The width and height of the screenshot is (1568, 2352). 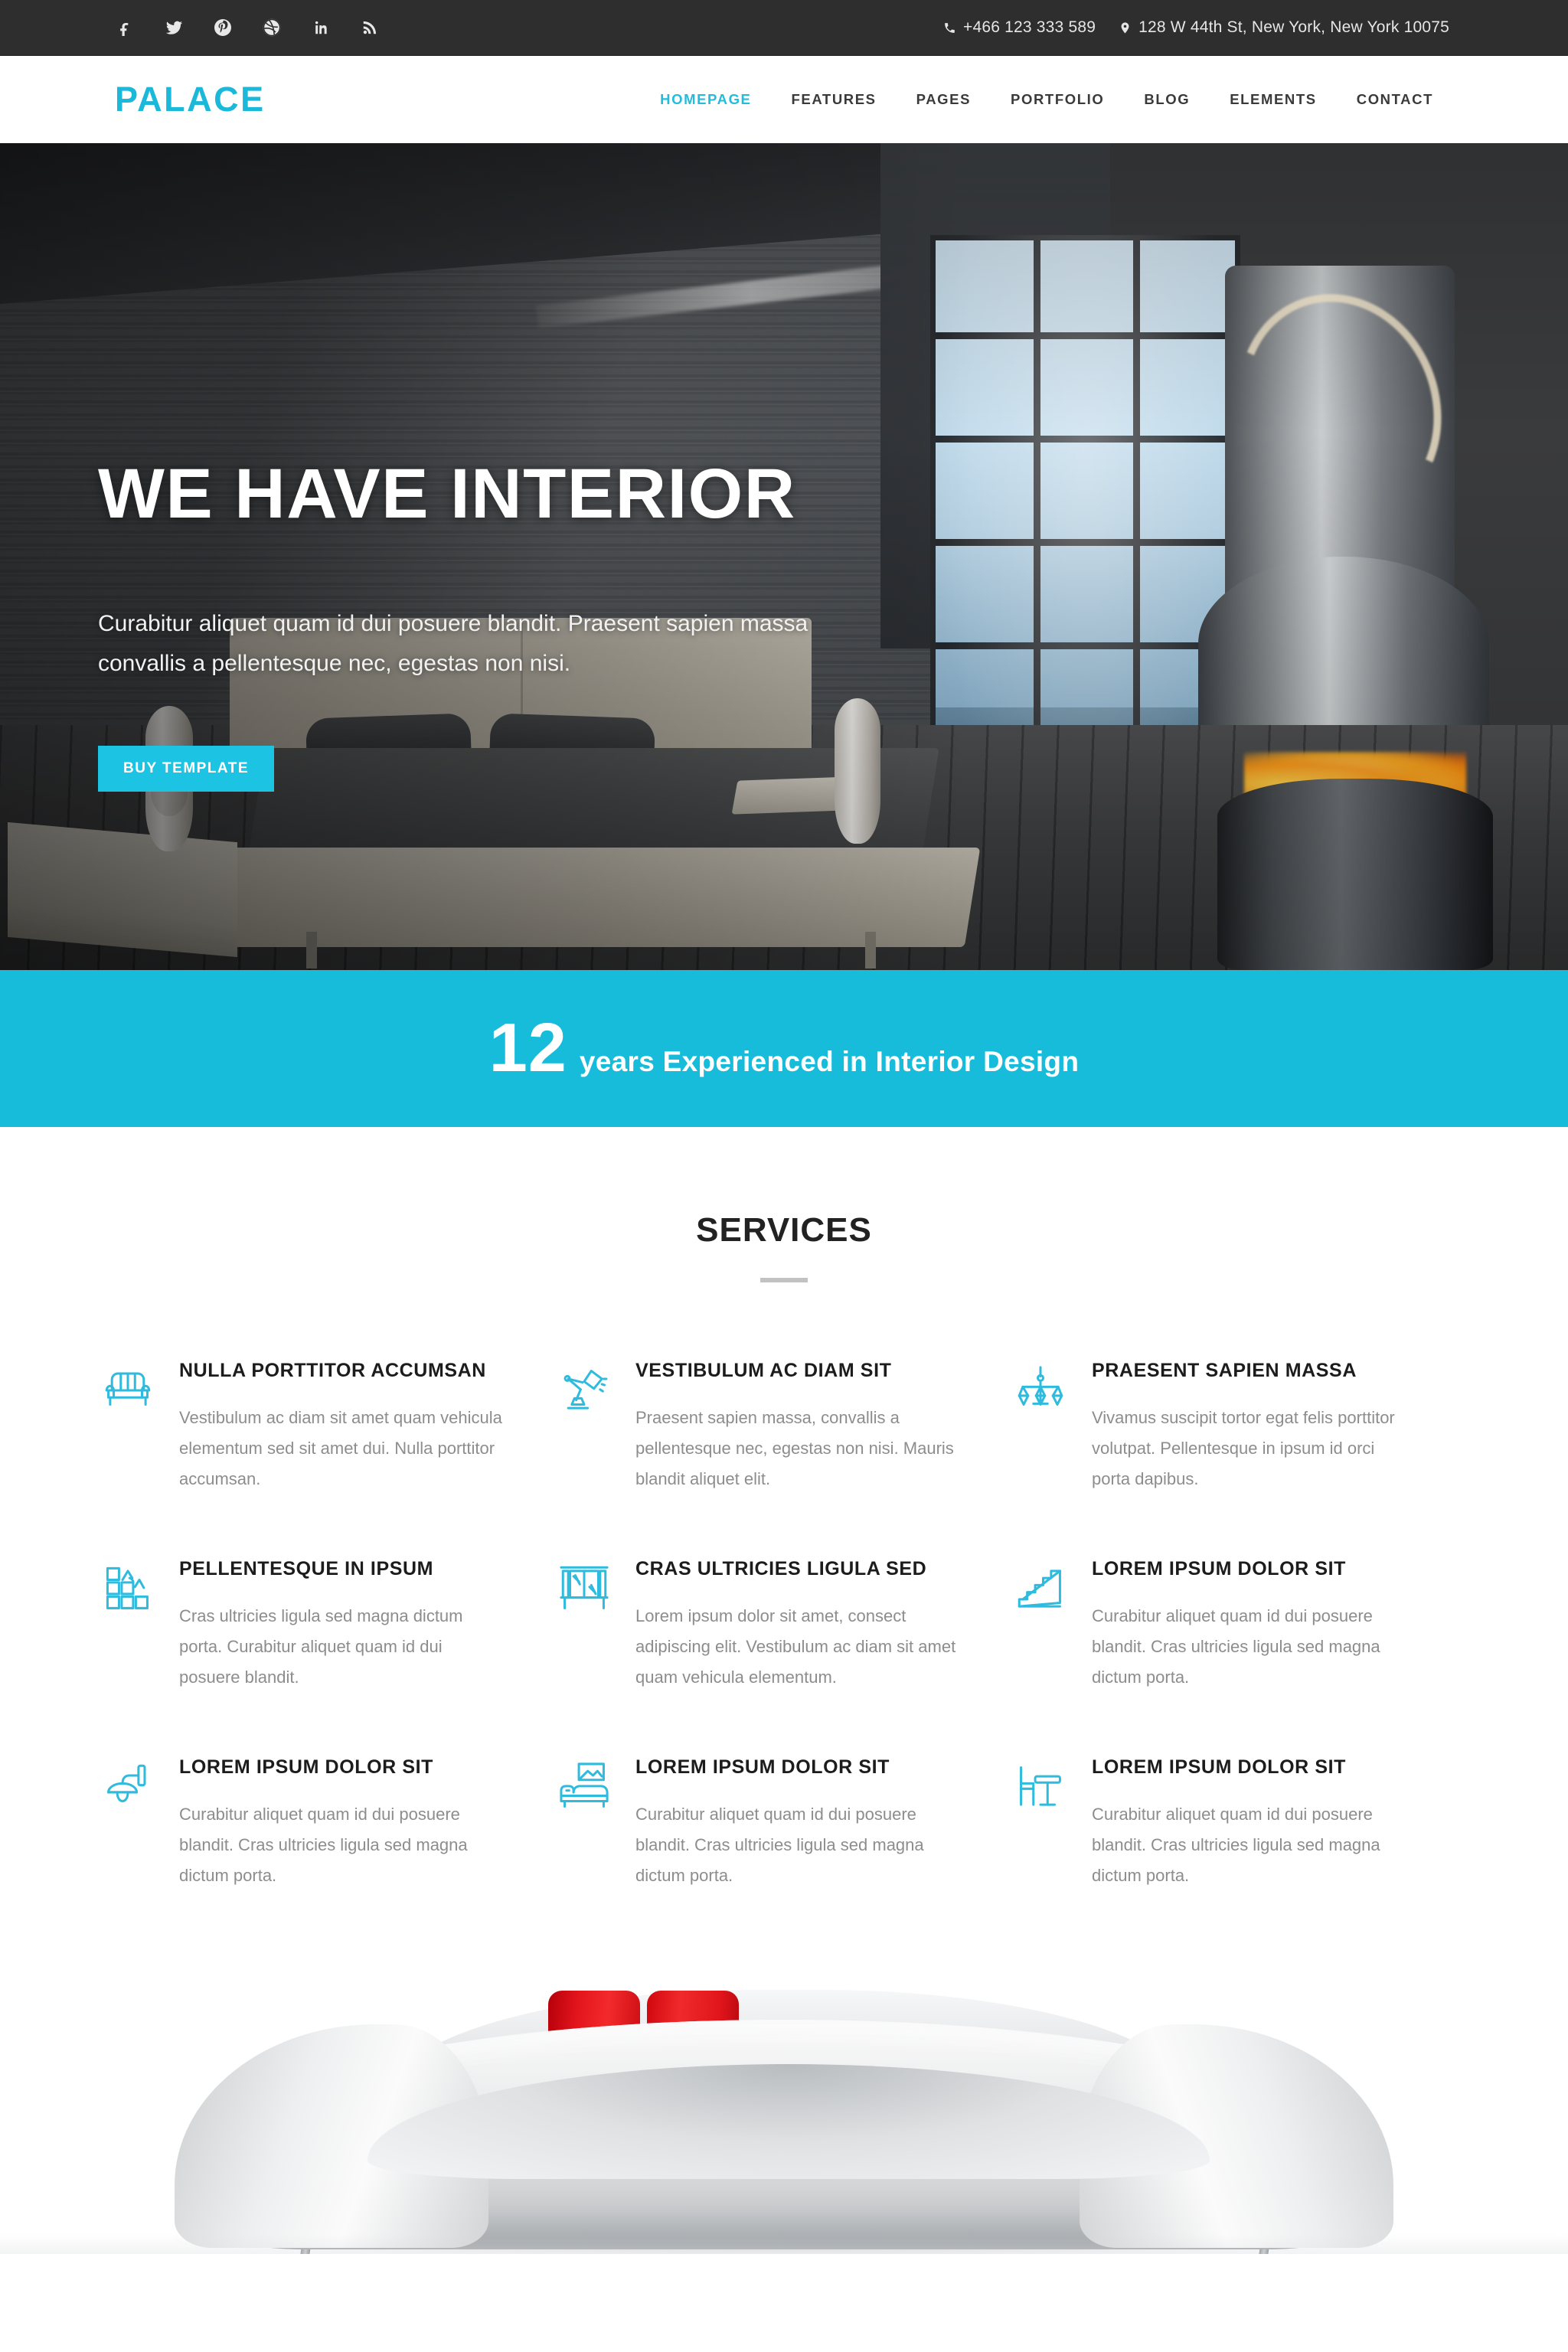 I want to click on sofa-showcase-image, so click(x=784, y=2104).